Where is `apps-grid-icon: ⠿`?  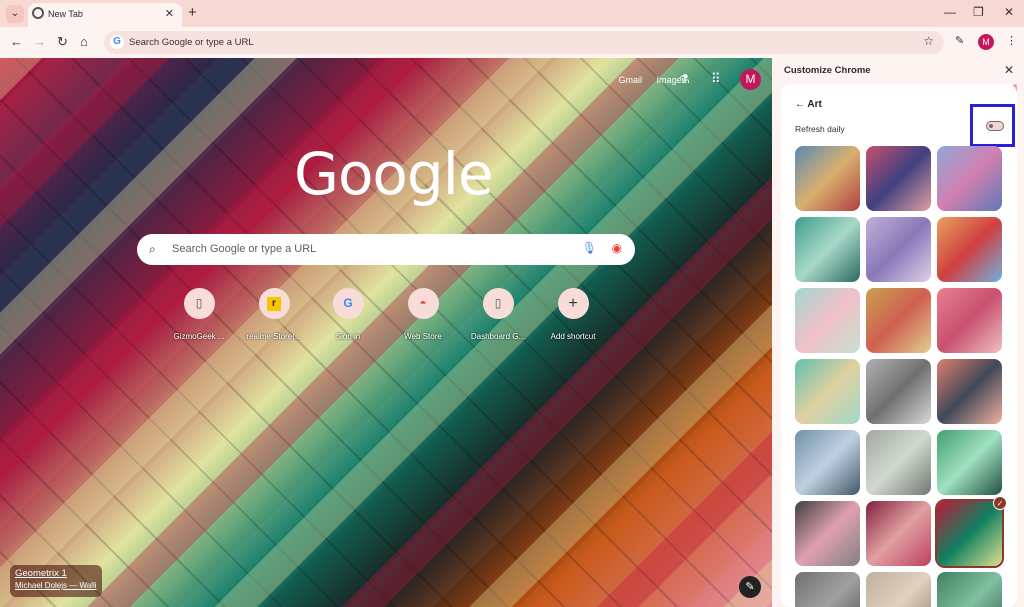 apps-grid-icon: ⠿ is located at coordinates (716, 79).